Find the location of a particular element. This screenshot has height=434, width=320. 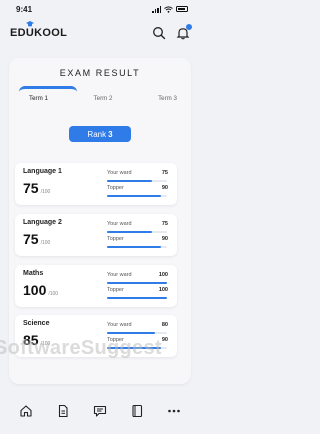

message-icon is located at coordinates (100, 411).